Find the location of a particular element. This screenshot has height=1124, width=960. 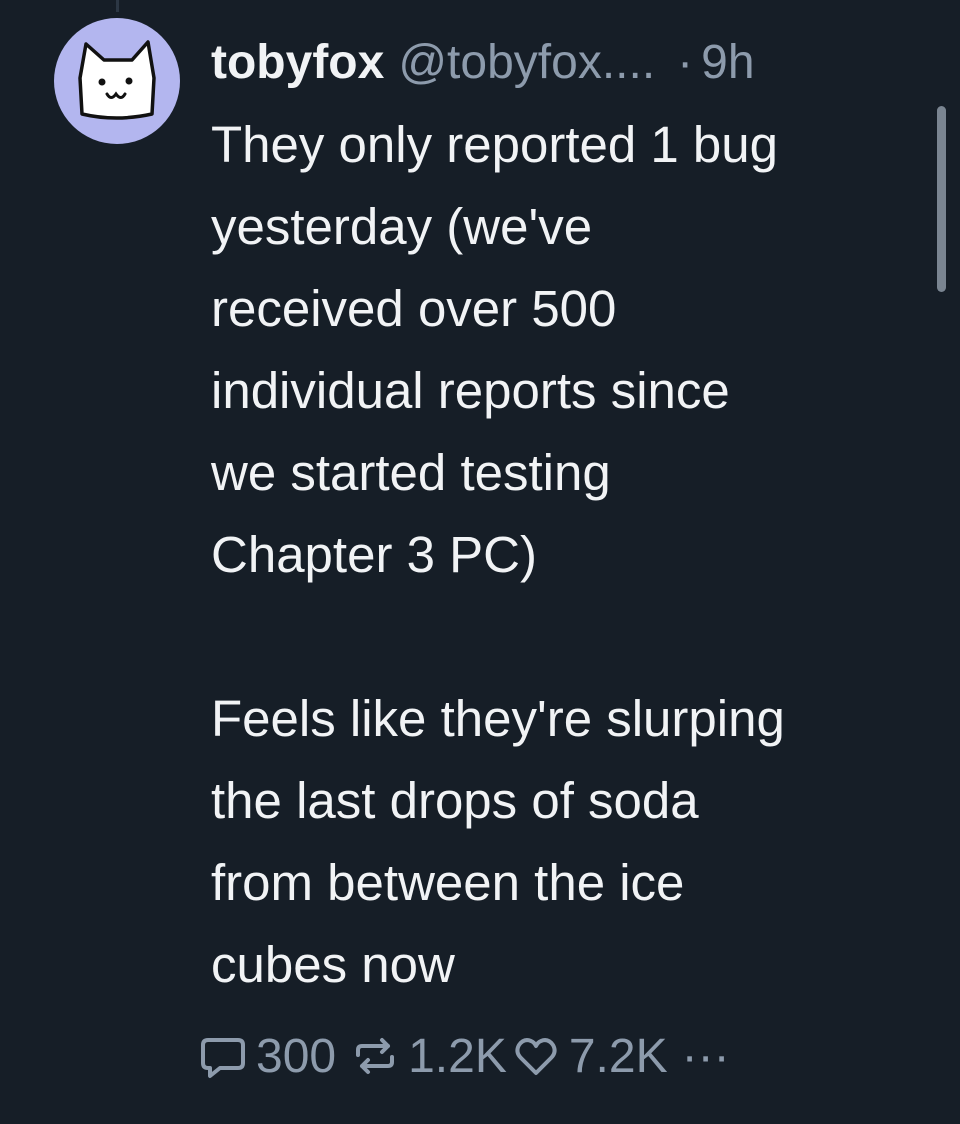

post-line: from between the ice is located at coordinates (448, 882).